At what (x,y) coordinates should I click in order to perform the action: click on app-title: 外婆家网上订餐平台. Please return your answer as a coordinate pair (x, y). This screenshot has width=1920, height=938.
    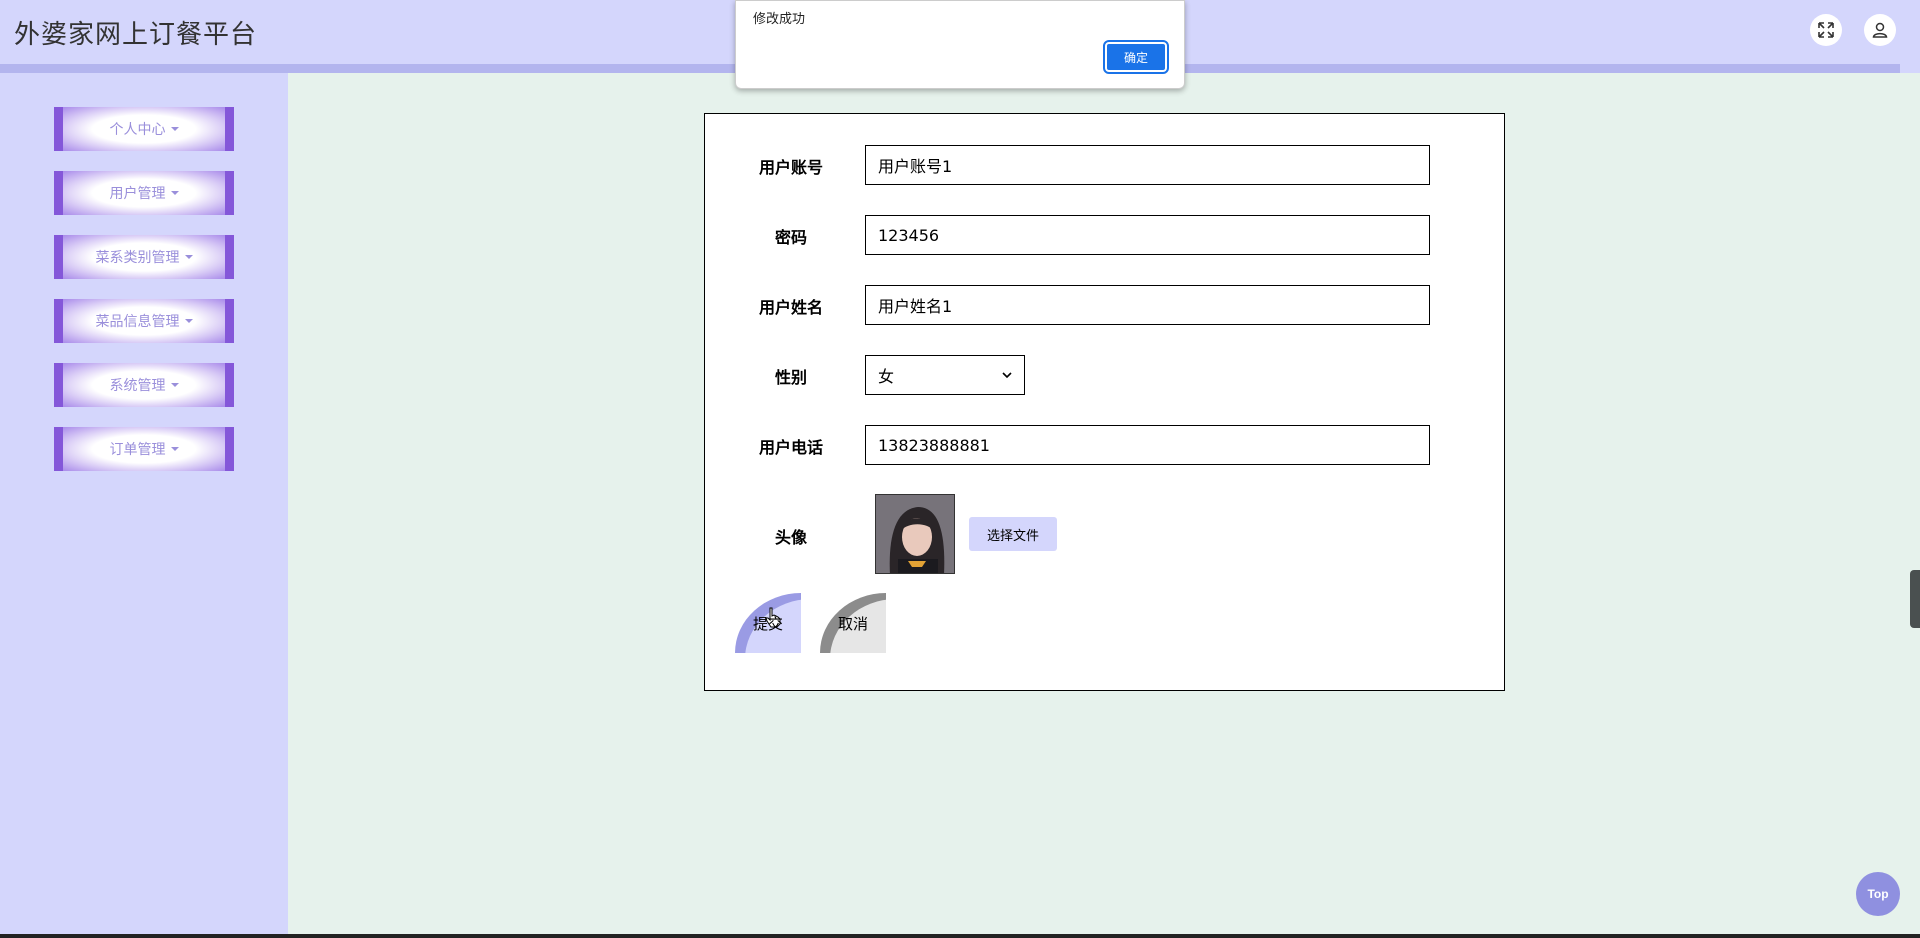
    Looking at the image, I should click on (136, 35).